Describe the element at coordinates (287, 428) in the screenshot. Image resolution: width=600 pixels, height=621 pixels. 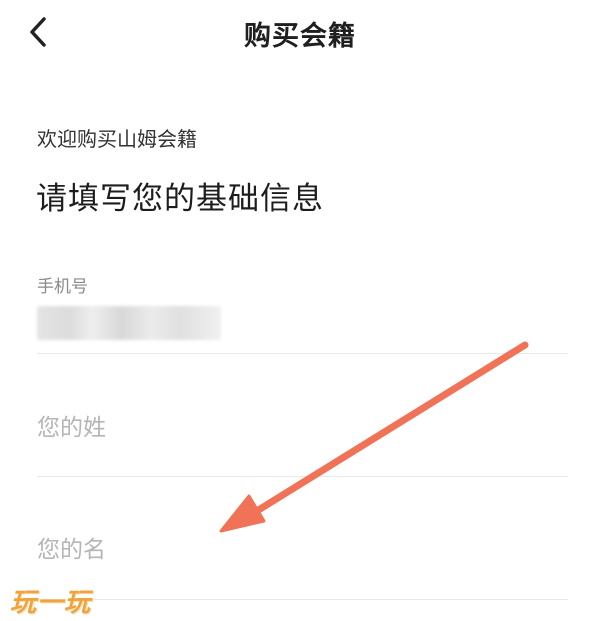
I see `last-name-input` at that location.